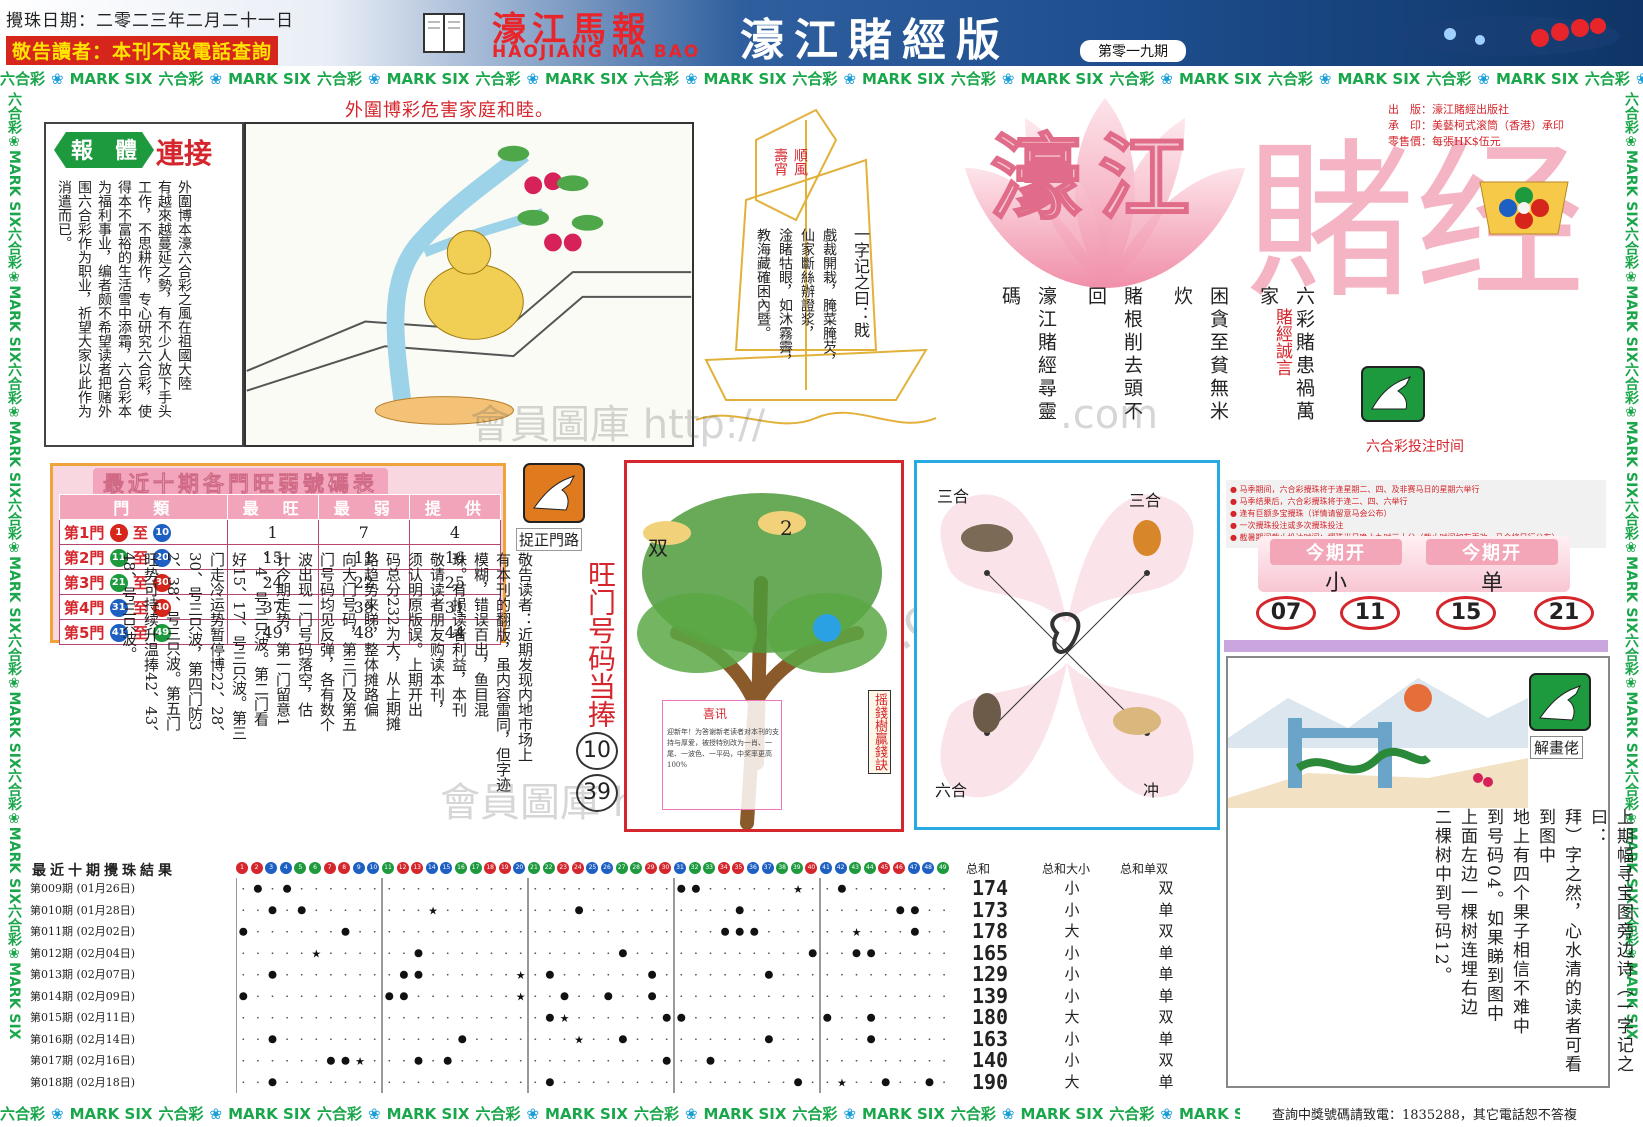 The width and height of the screenshot is (1643, 1127). What do you see at coordinates (1286, 613) in the screenshot?
I see `pick-ball: 07` at bounding box center [1286, 613].